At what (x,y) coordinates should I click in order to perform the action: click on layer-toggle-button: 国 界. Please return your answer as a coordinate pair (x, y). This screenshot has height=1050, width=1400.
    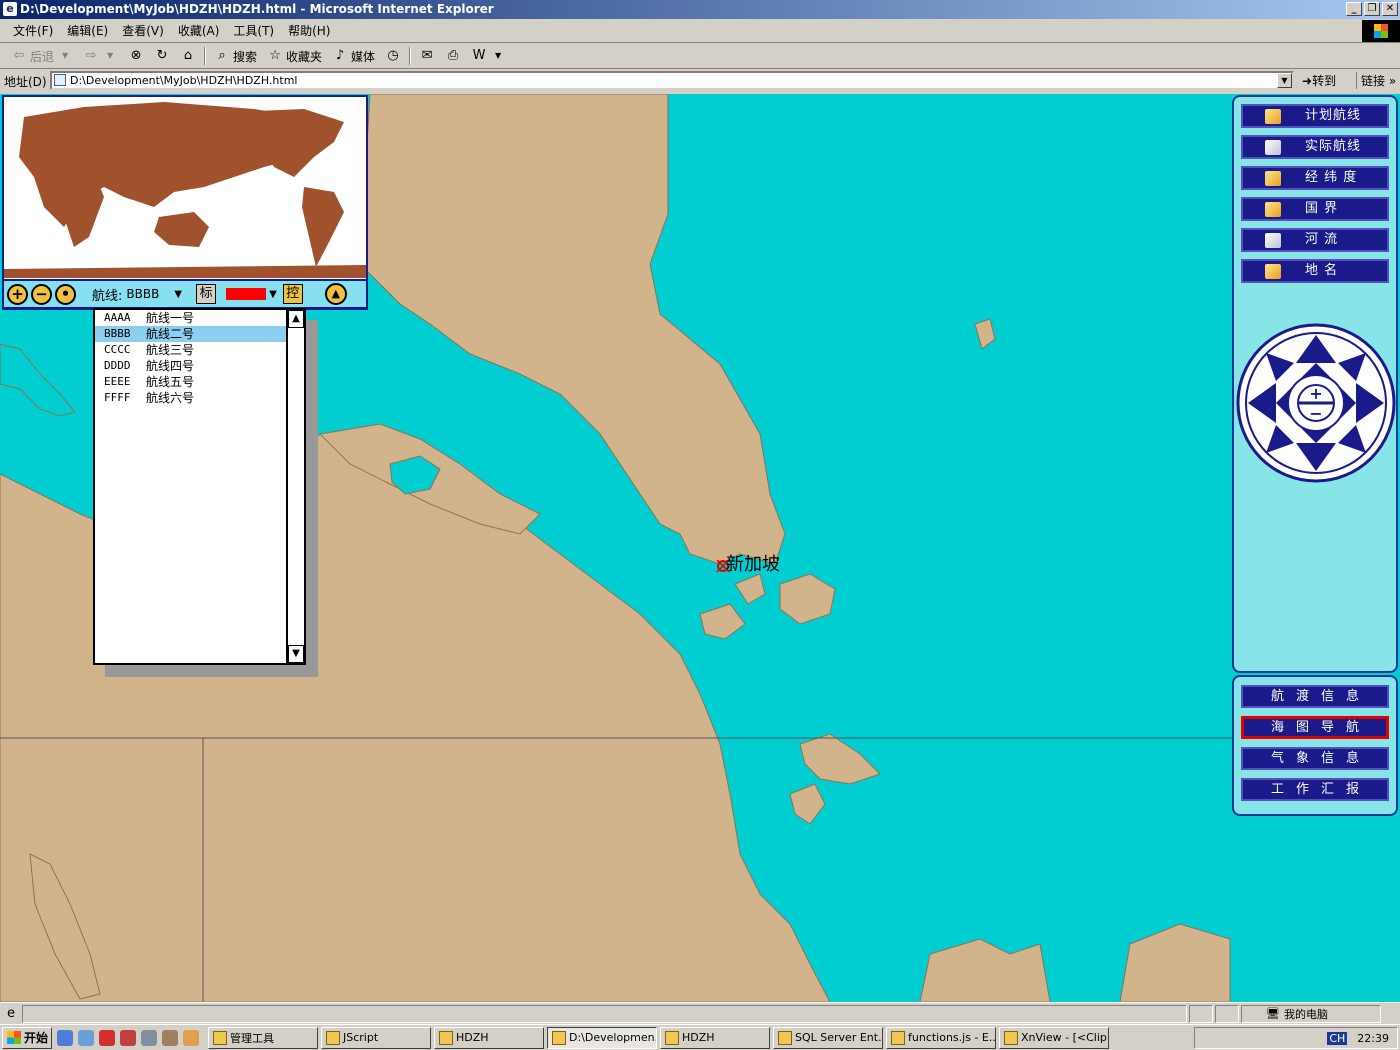
    Looking at the image, I should click on (1315, 209).